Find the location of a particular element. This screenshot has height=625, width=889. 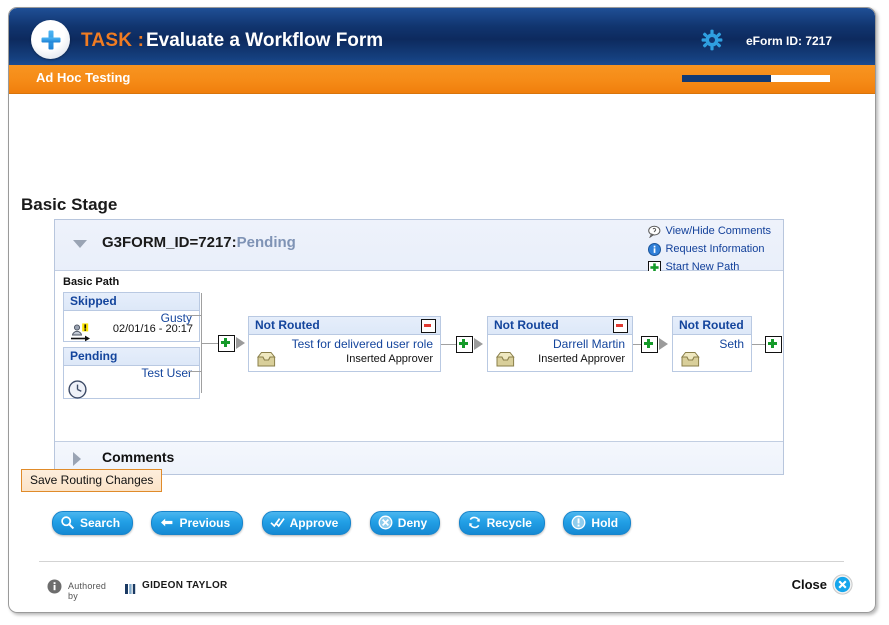

deny-button: Deny is located at coordinates (405, 523).